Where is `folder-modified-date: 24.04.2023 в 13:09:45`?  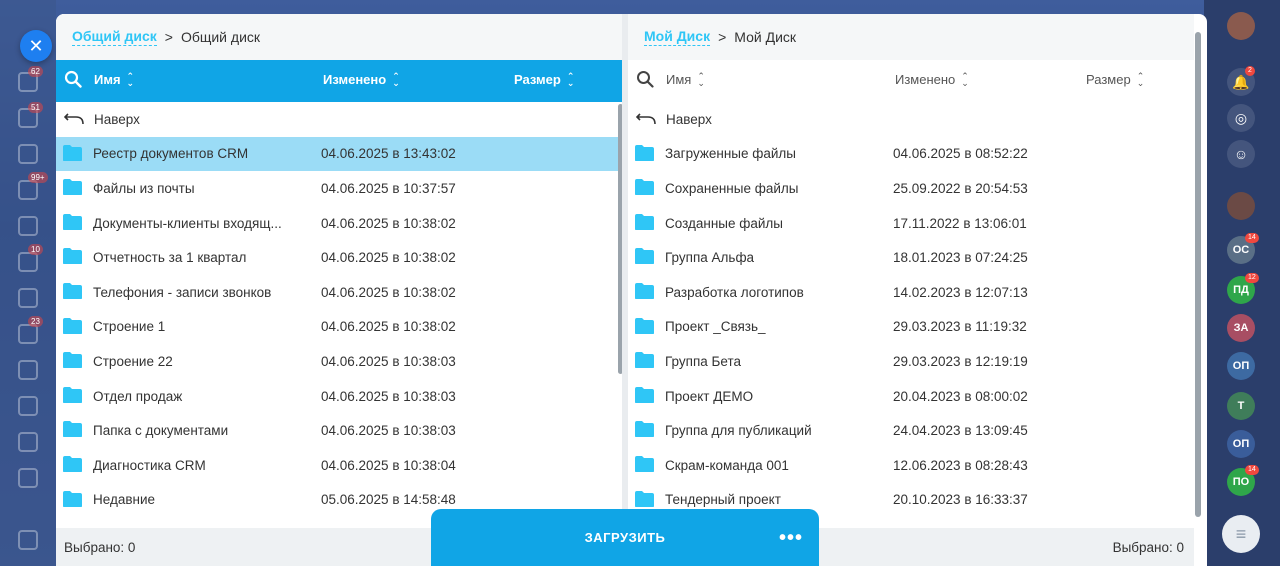 folder-modified-date: 24.04.2023 в 13:09:45 is located at coordinates (960, 431).